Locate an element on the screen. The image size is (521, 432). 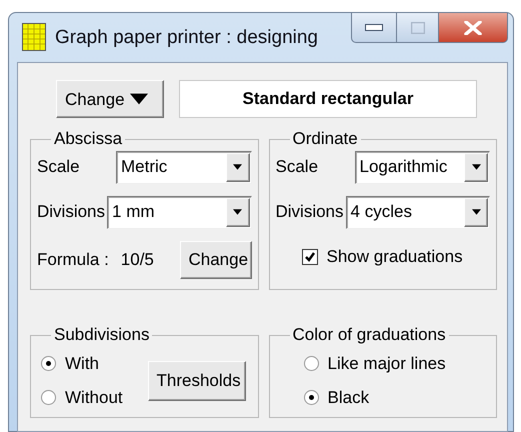
minimize-icon is located at coordinates (374, 28).